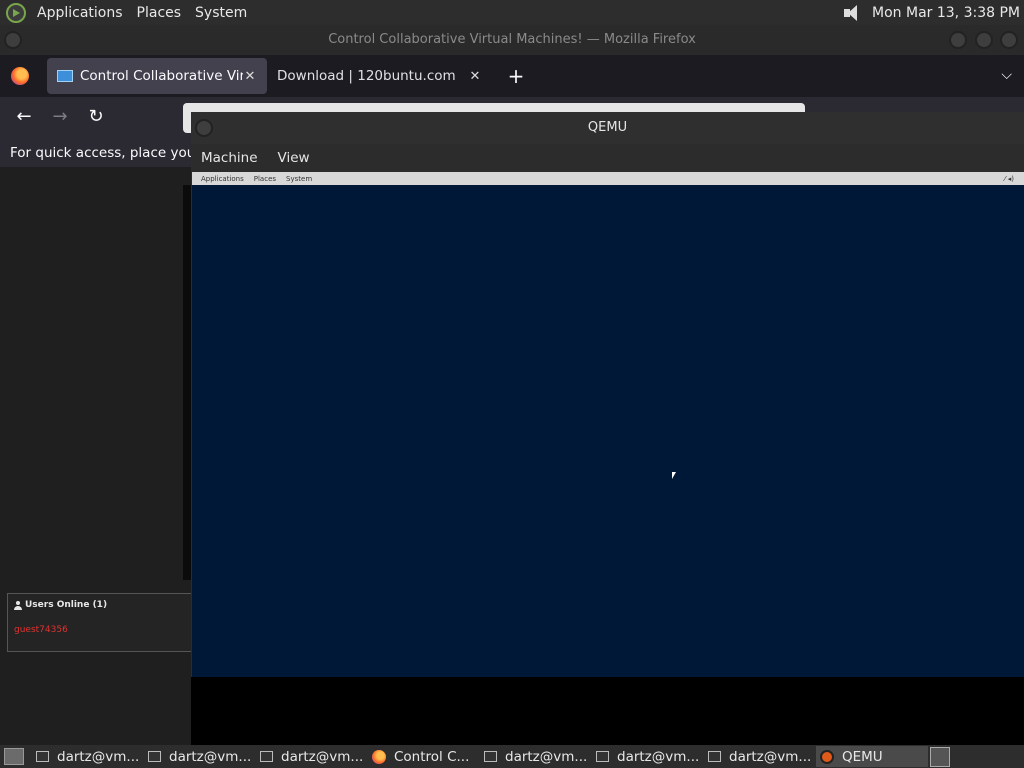 The image size is (1024, 768). What do you see at coordinates (607, 158) in the screenshot?
I see `qemu-menubar: Machine View` at bounding box center [607, 158].